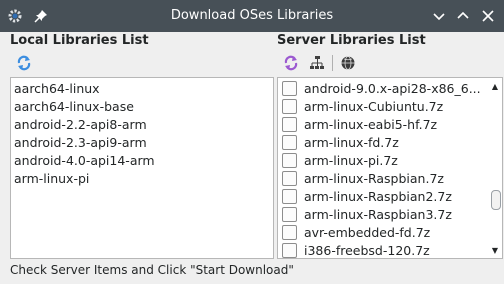 This screenshot has height=284, width=504. Describe the element at coordinates (291, 63) in the screenshot. I see `refresh-server-icon` at that location.